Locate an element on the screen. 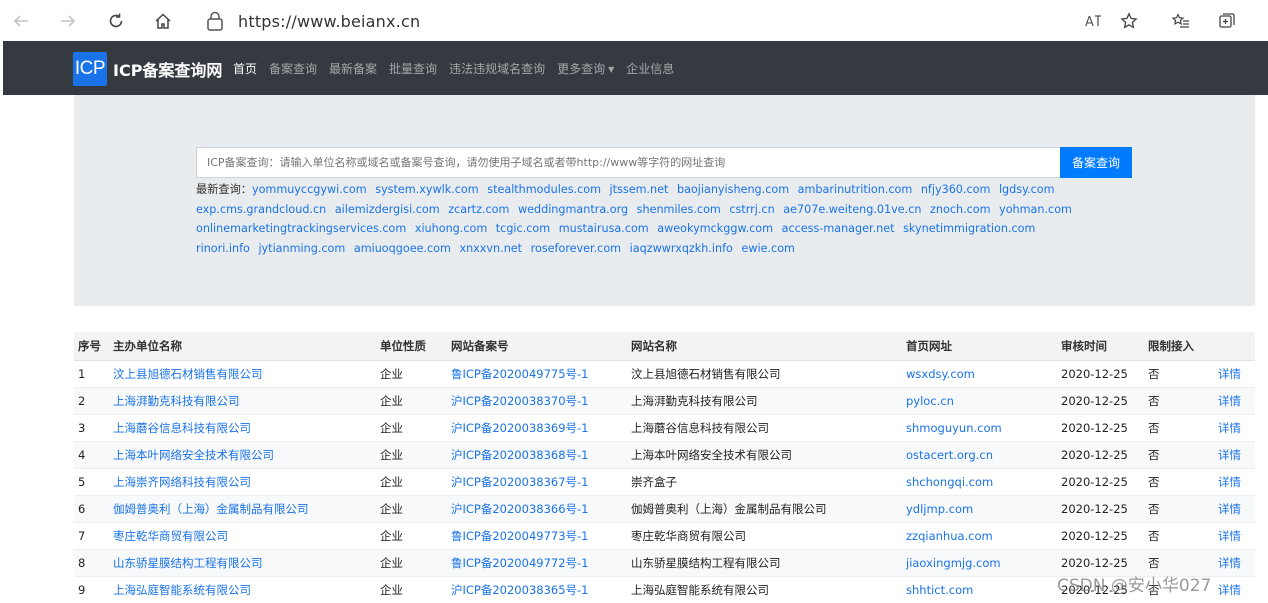  latest-query-link: ambarinutrition.com is located at coordinates (855, 189).